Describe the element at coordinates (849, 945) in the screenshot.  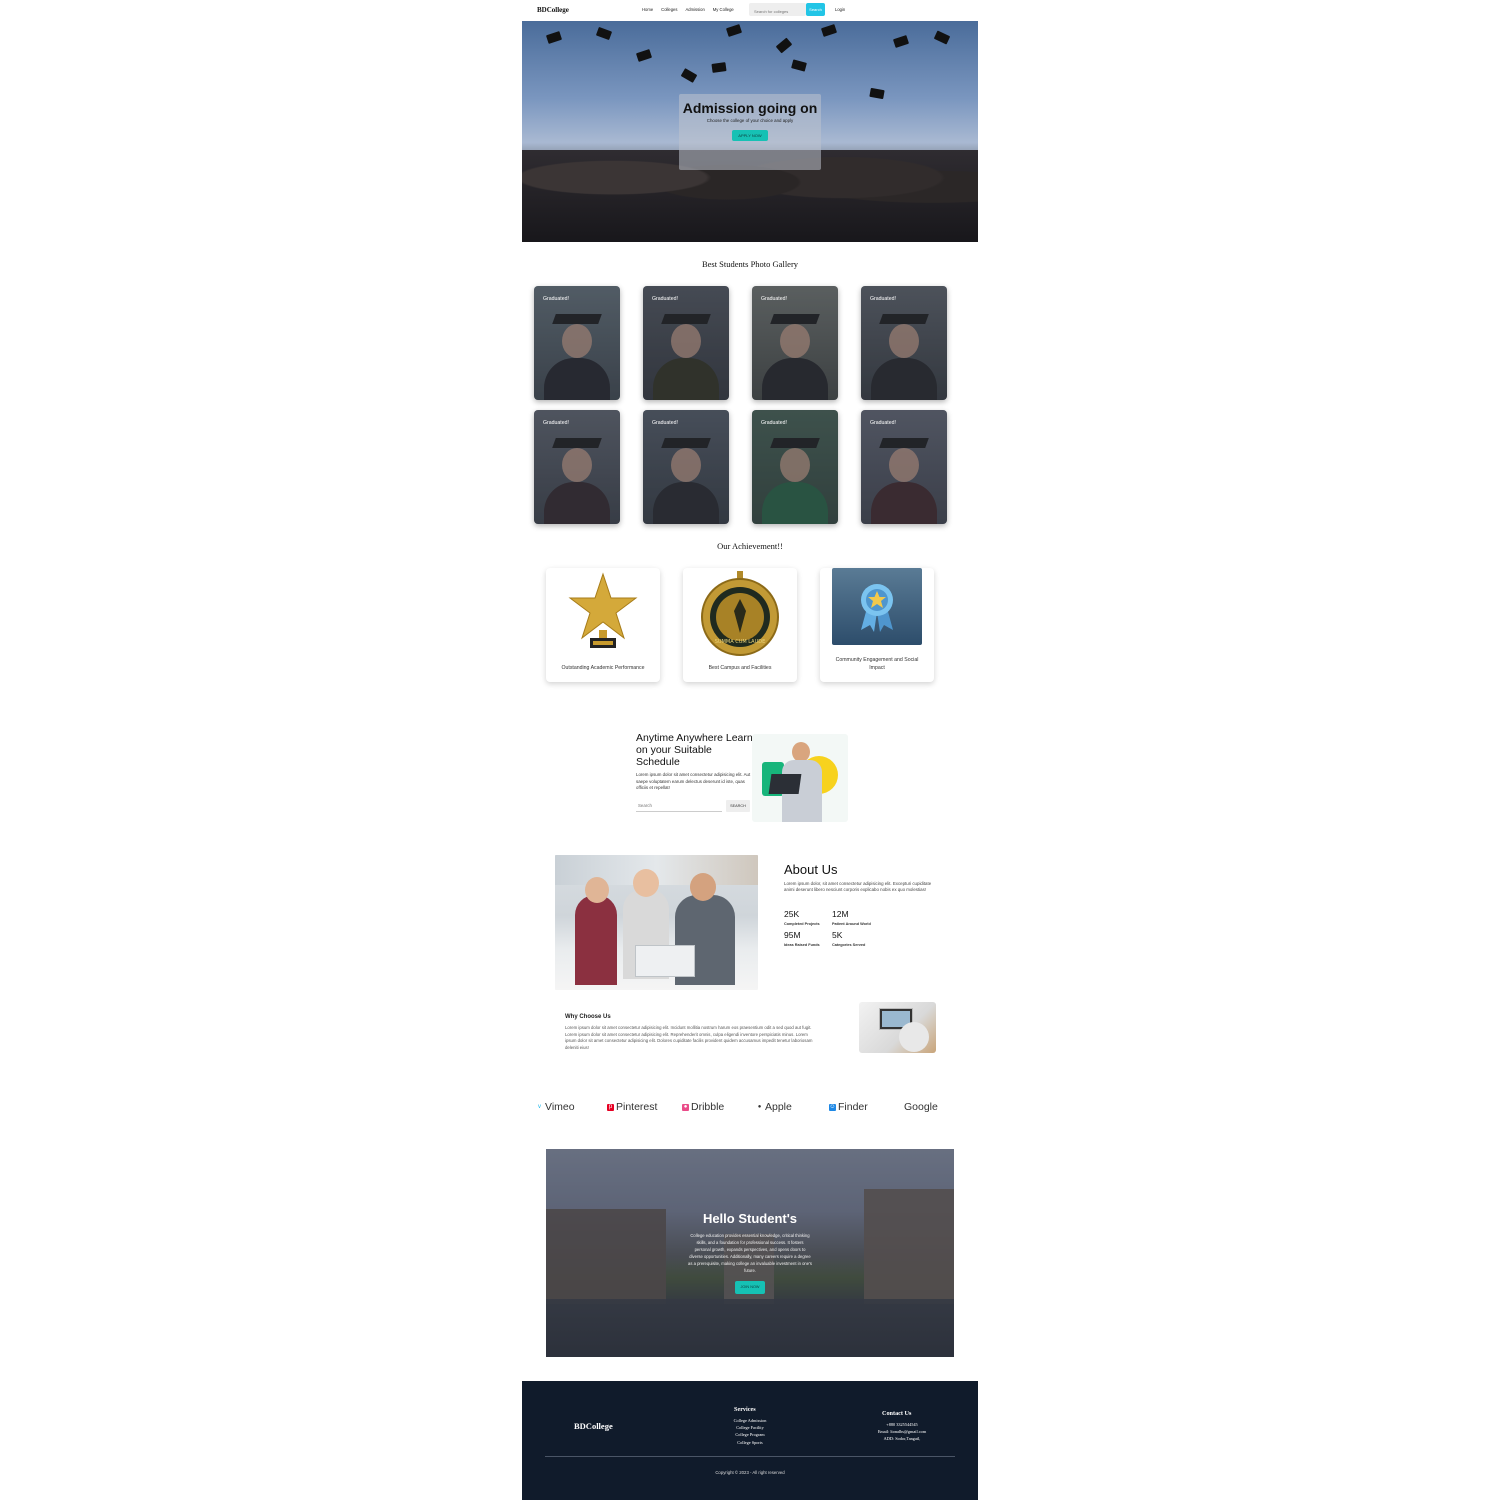
I see `stat-label: Categories Served` at that location.